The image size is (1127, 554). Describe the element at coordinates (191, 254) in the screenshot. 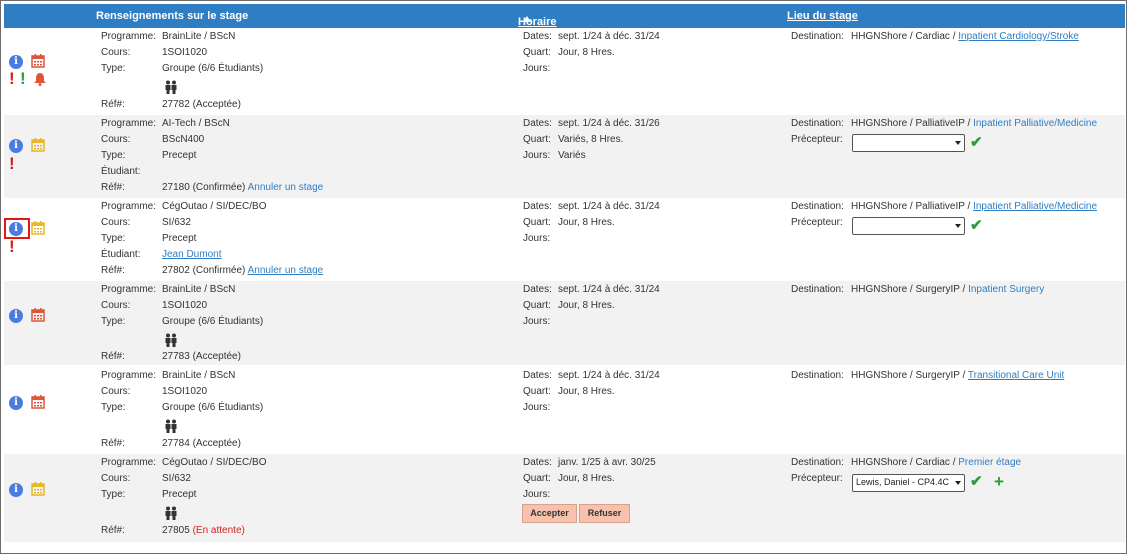

I see `student-link: Jean Dumont` at that location.